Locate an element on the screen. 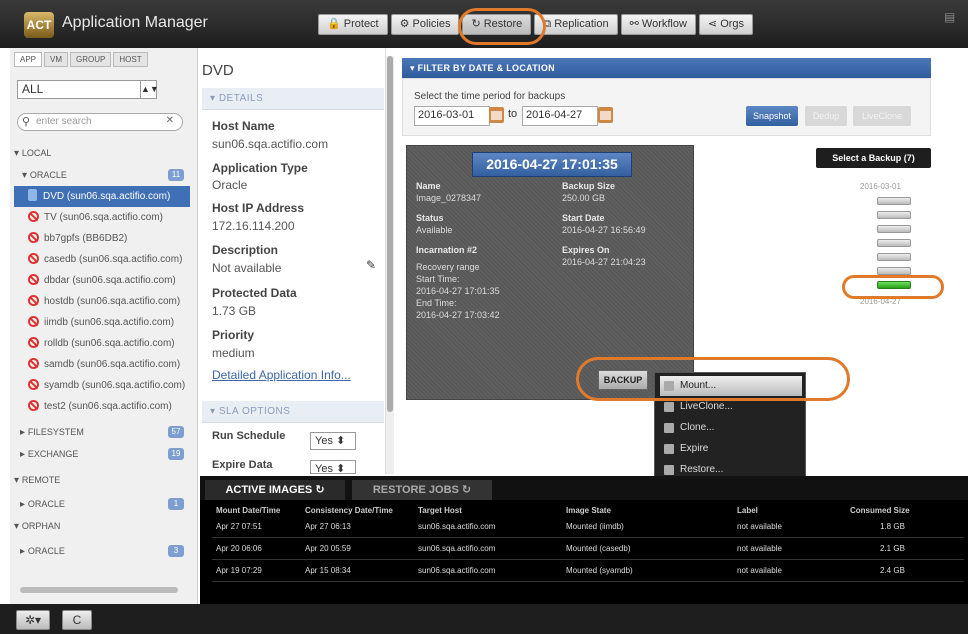  nav-replication: ⧉ Replication is located at coordinates (576, 24).